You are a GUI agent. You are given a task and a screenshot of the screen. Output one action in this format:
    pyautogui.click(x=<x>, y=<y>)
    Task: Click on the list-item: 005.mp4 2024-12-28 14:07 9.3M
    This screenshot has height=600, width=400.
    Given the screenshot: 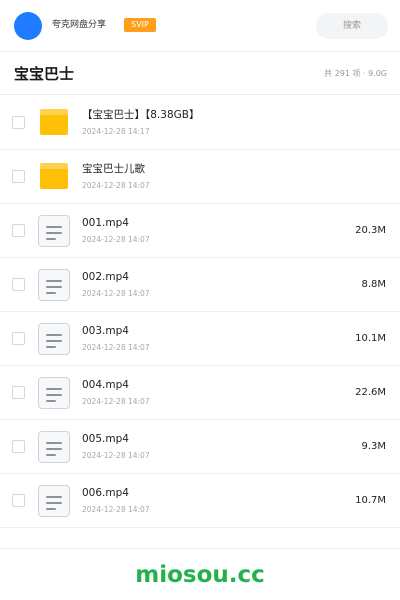 What is the action you would take?
    pyautogui.click(x=200, y=447)
    